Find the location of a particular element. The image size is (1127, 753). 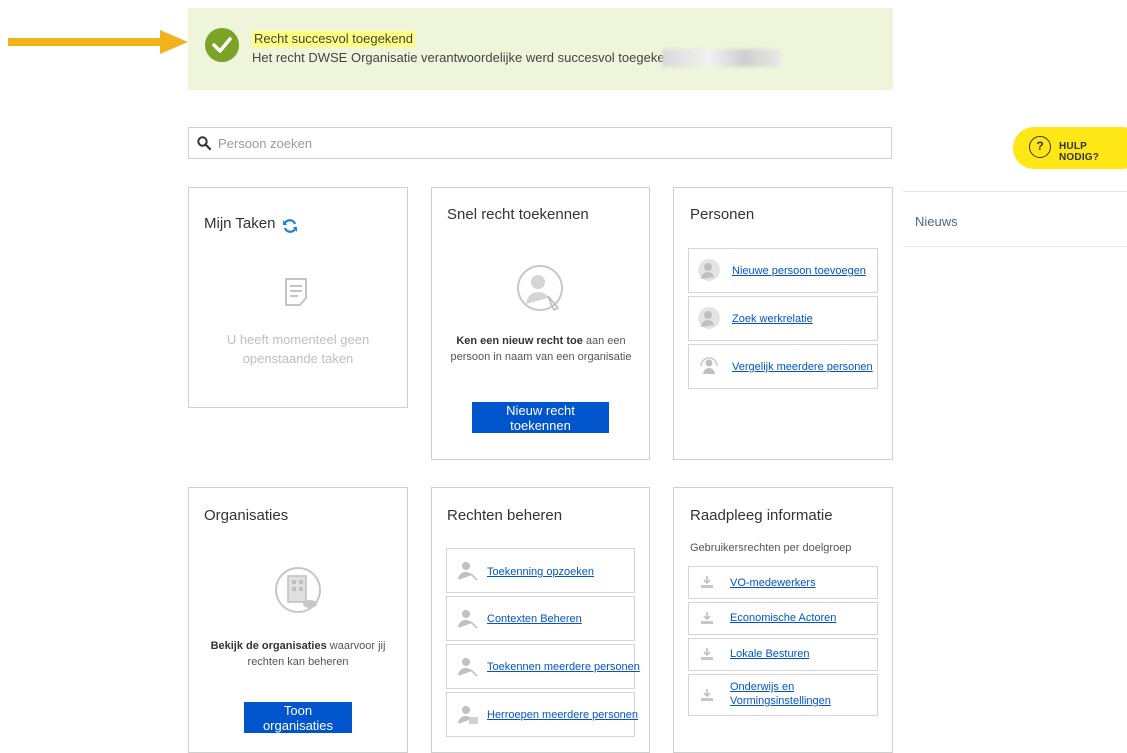

refresh-icon is located at coordinates (290, 226).